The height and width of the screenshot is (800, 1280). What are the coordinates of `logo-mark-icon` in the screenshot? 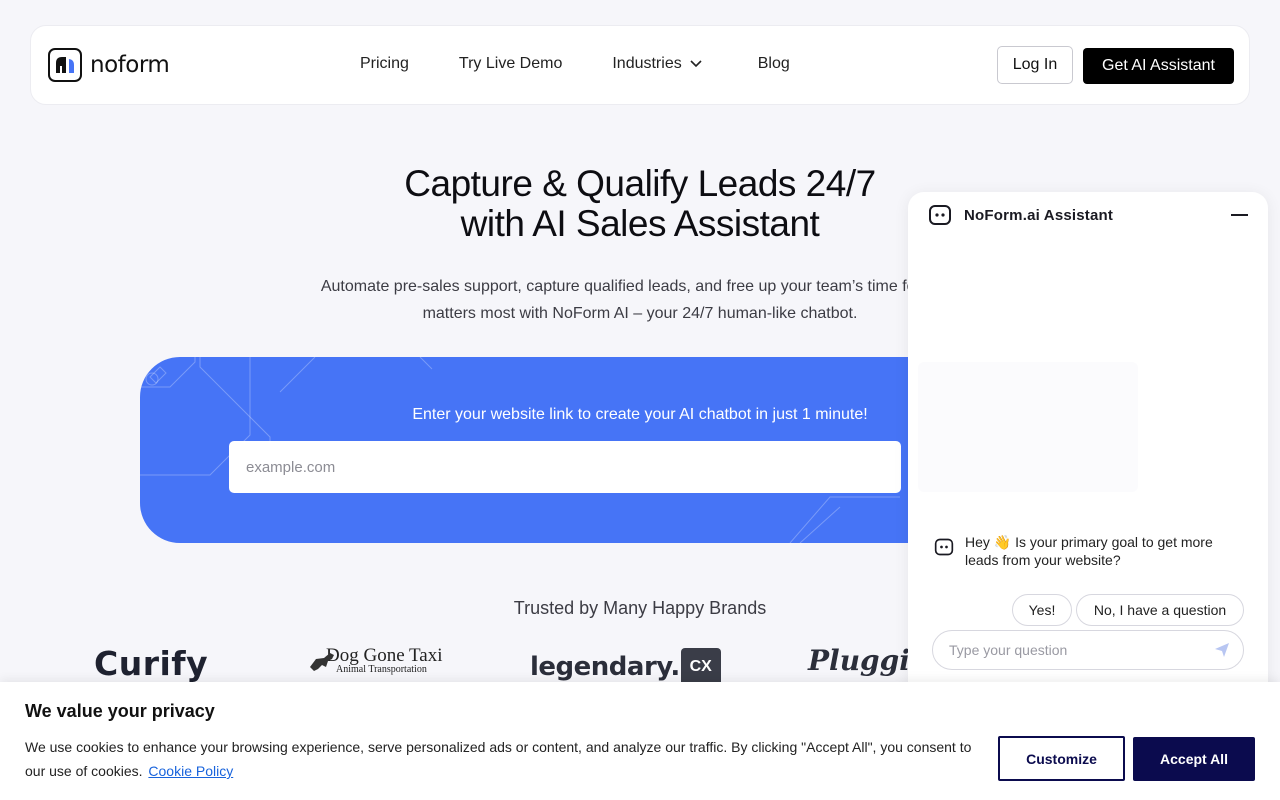 It's located at (65, 65).